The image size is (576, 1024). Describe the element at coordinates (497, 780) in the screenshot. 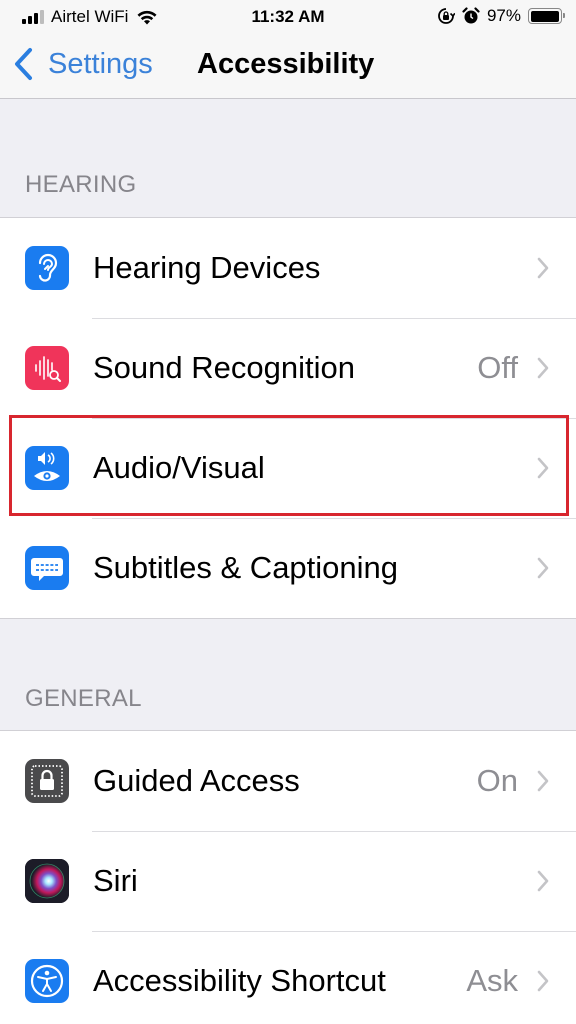

I see `row-value: On` at that location.